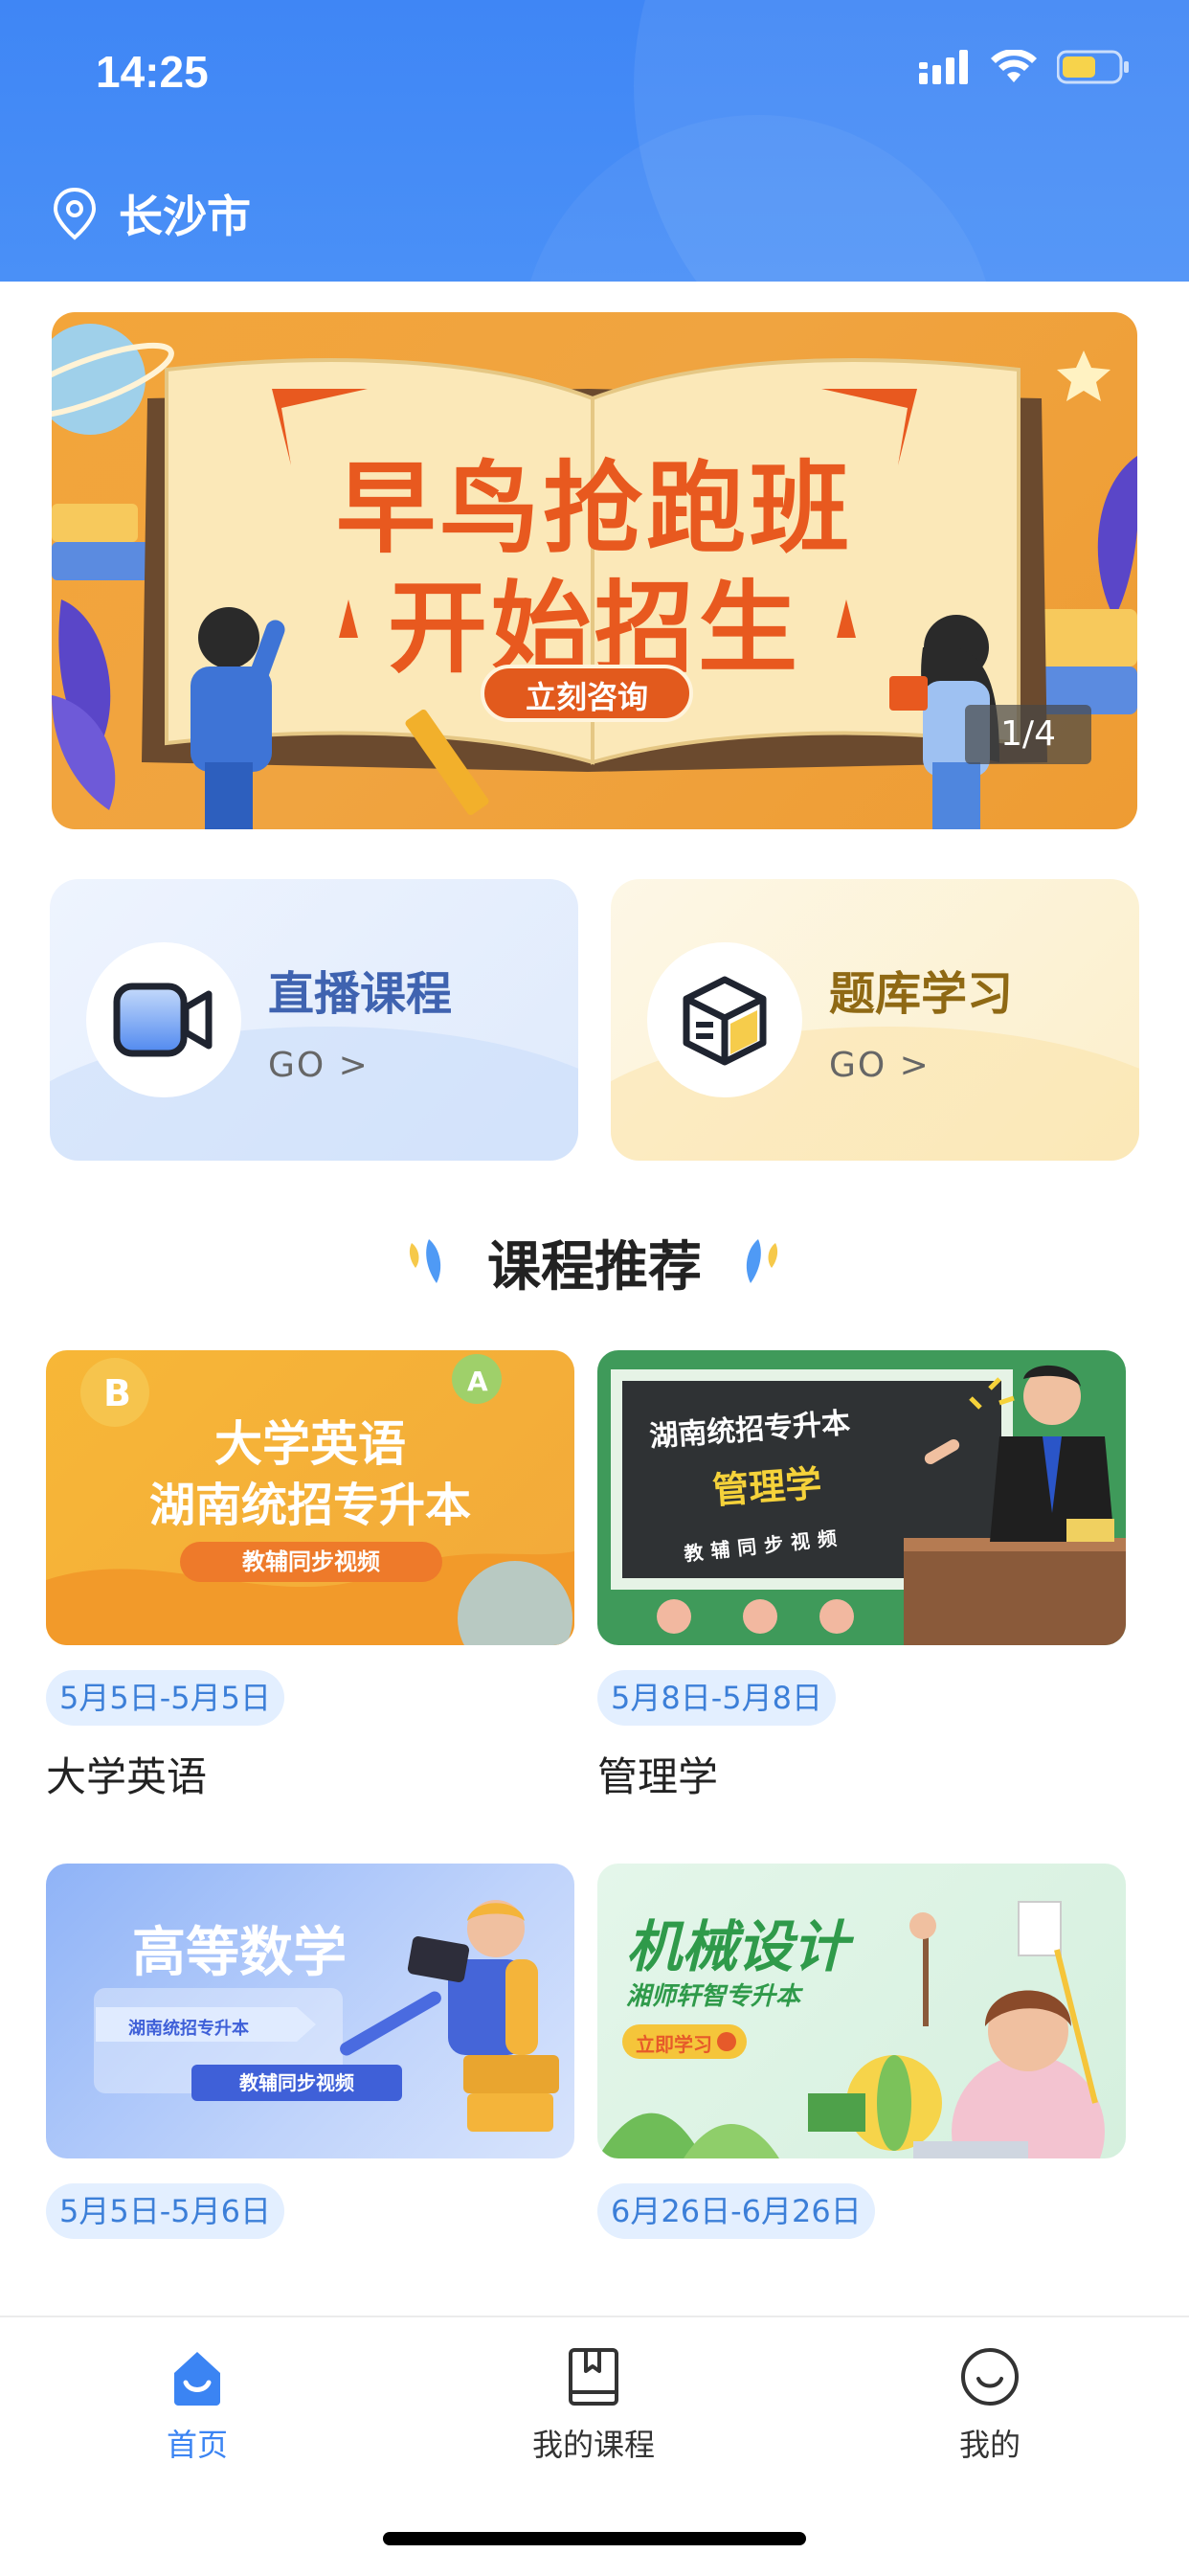 The width and height of the screenshot is (1189, 2576). Describe the element at coordinates (921, 994) in the screenshot. I see `question-bank-title: 题库学习` at that location.